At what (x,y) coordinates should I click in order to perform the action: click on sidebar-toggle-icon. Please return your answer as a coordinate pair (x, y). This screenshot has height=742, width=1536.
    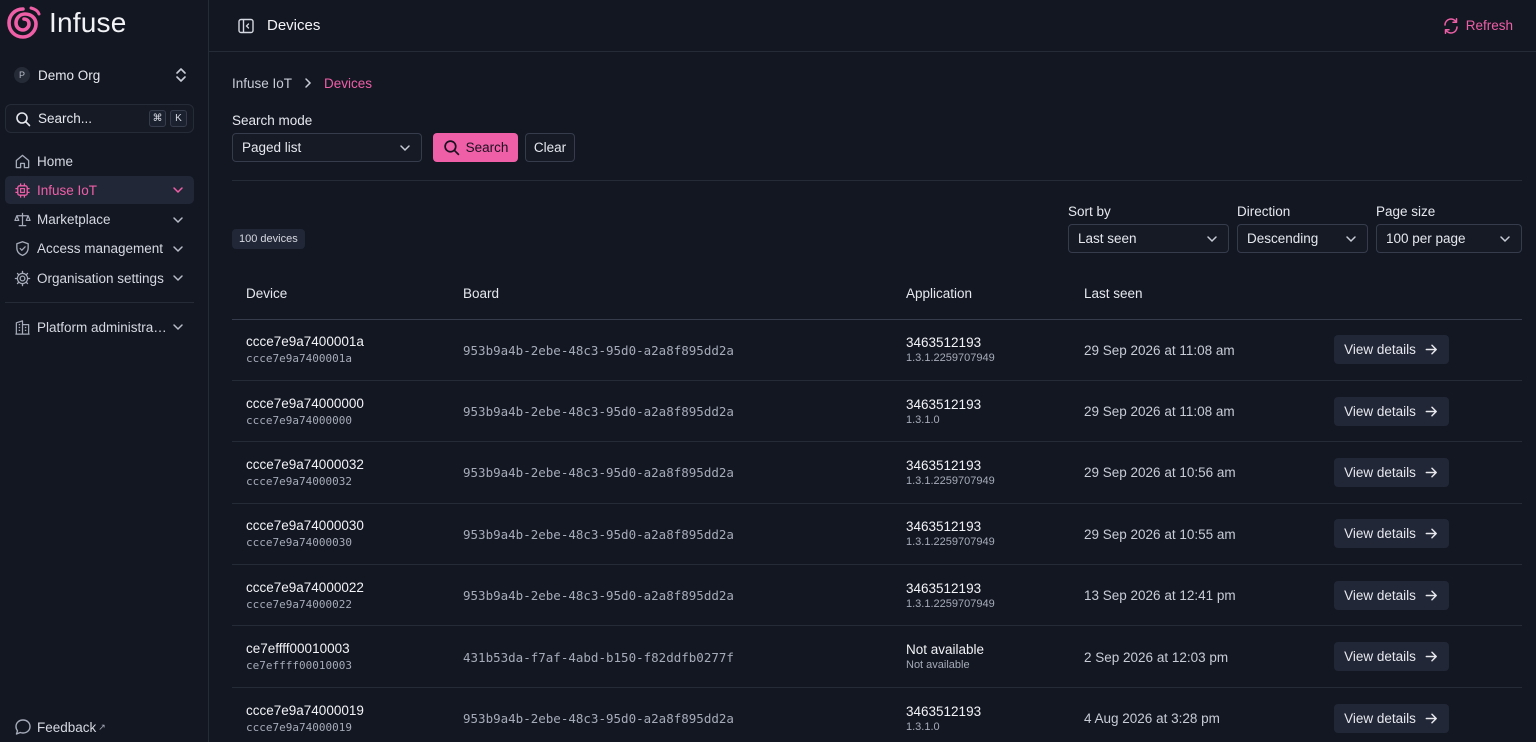
    Looking at the image, I should click on (246, 26).